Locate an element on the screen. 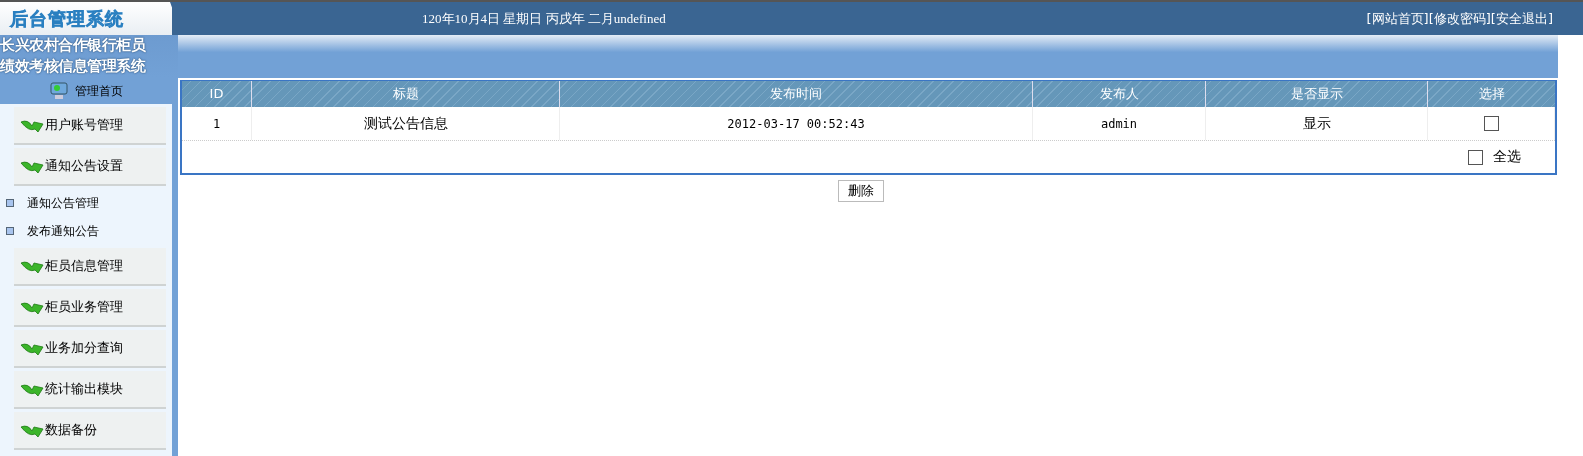  menu-item: 柜员业务管理 is located at coordinates (90, 308).